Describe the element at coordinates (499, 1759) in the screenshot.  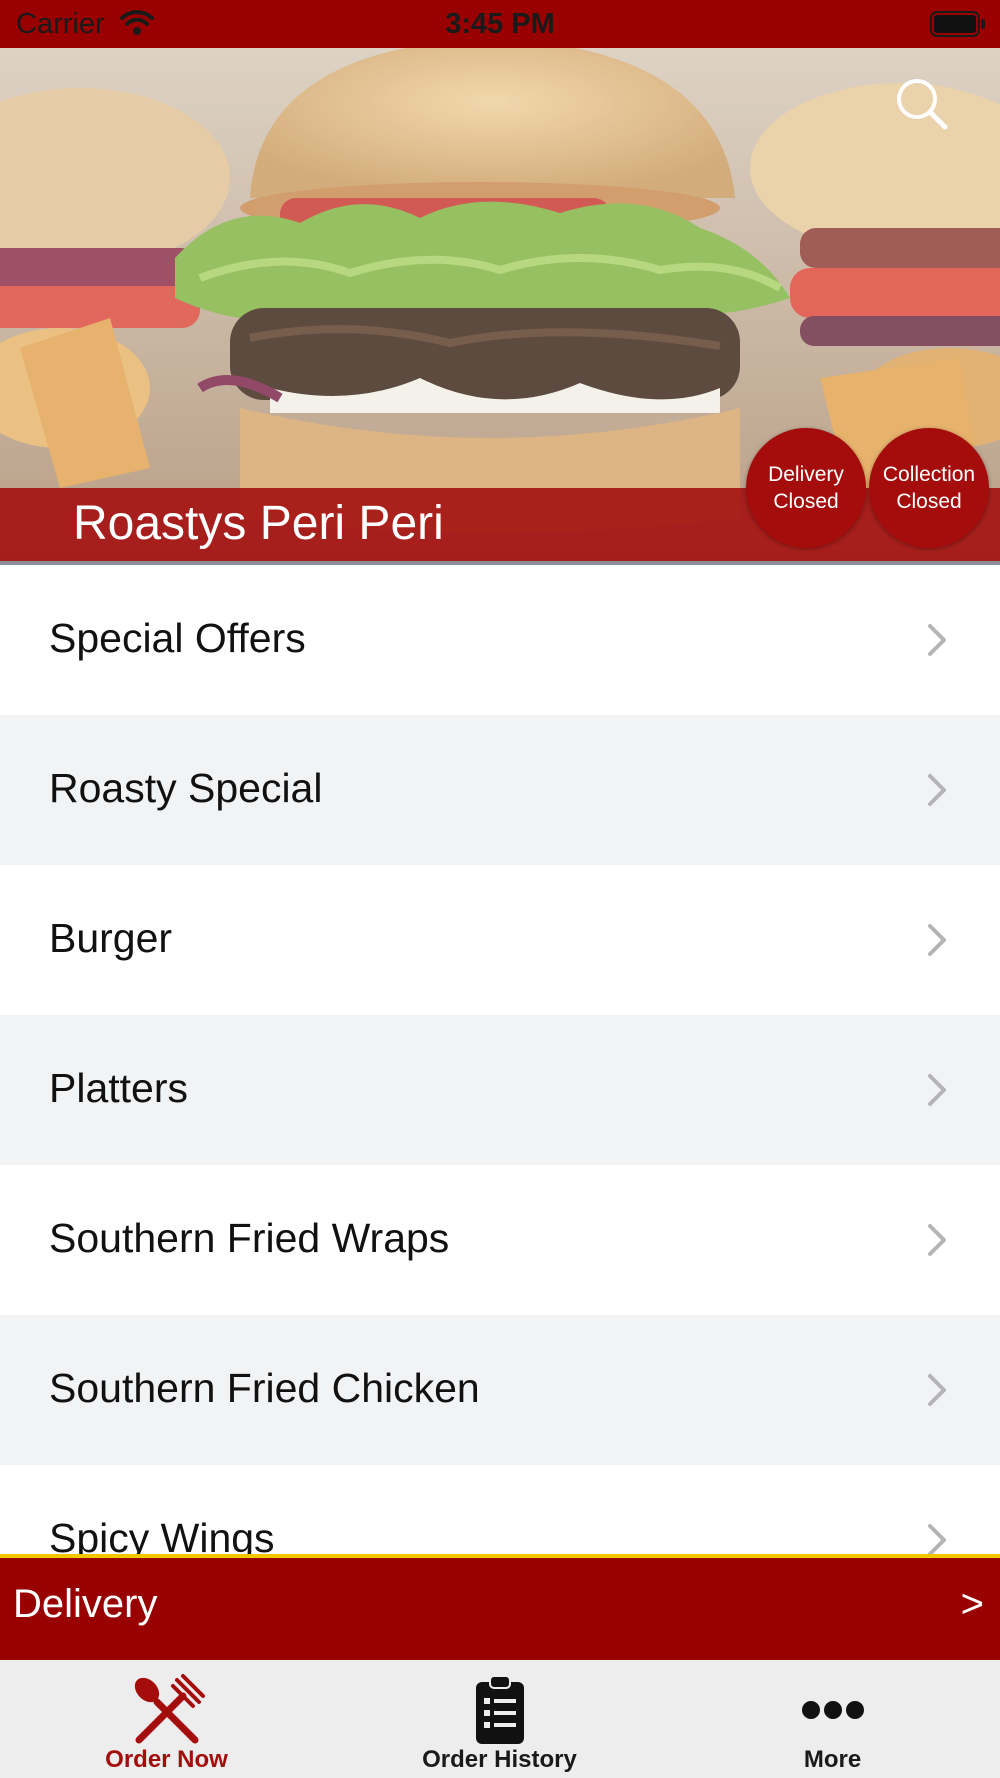
I see `tab-label: Order History` at that location.